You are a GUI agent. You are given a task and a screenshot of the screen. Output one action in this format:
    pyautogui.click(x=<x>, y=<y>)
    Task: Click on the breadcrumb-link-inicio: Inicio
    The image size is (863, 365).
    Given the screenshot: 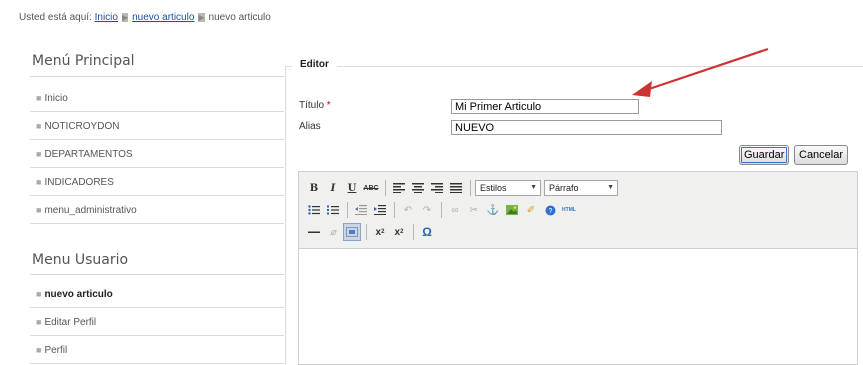 What is the action you would take?
    pyautogui.click(x=106, y=17)
    